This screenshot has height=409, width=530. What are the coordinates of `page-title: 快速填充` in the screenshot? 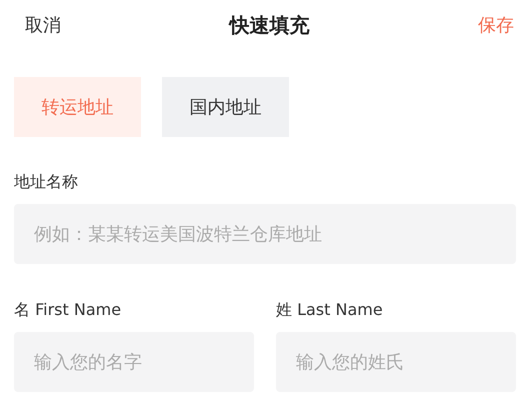 It's located at (270, 25).